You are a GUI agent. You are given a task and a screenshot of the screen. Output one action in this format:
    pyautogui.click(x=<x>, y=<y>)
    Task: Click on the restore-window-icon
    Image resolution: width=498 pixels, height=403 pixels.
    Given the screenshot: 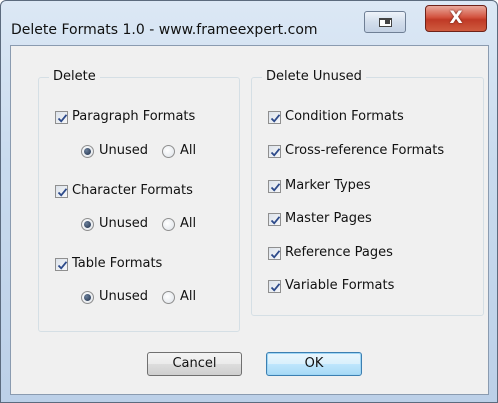 What is the action you would take?
    pyautogui.click(x=385, y=22)
    